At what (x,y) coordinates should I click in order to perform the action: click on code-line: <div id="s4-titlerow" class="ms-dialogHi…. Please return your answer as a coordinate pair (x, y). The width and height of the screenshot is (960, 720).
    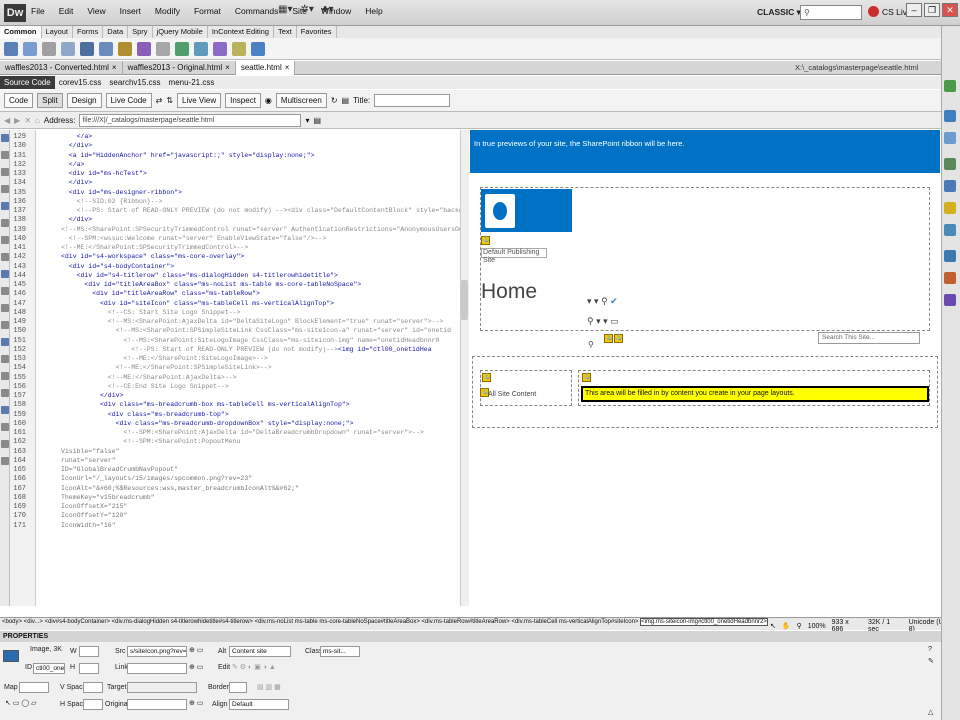
    Looking at the image, I should click on (207, 275).